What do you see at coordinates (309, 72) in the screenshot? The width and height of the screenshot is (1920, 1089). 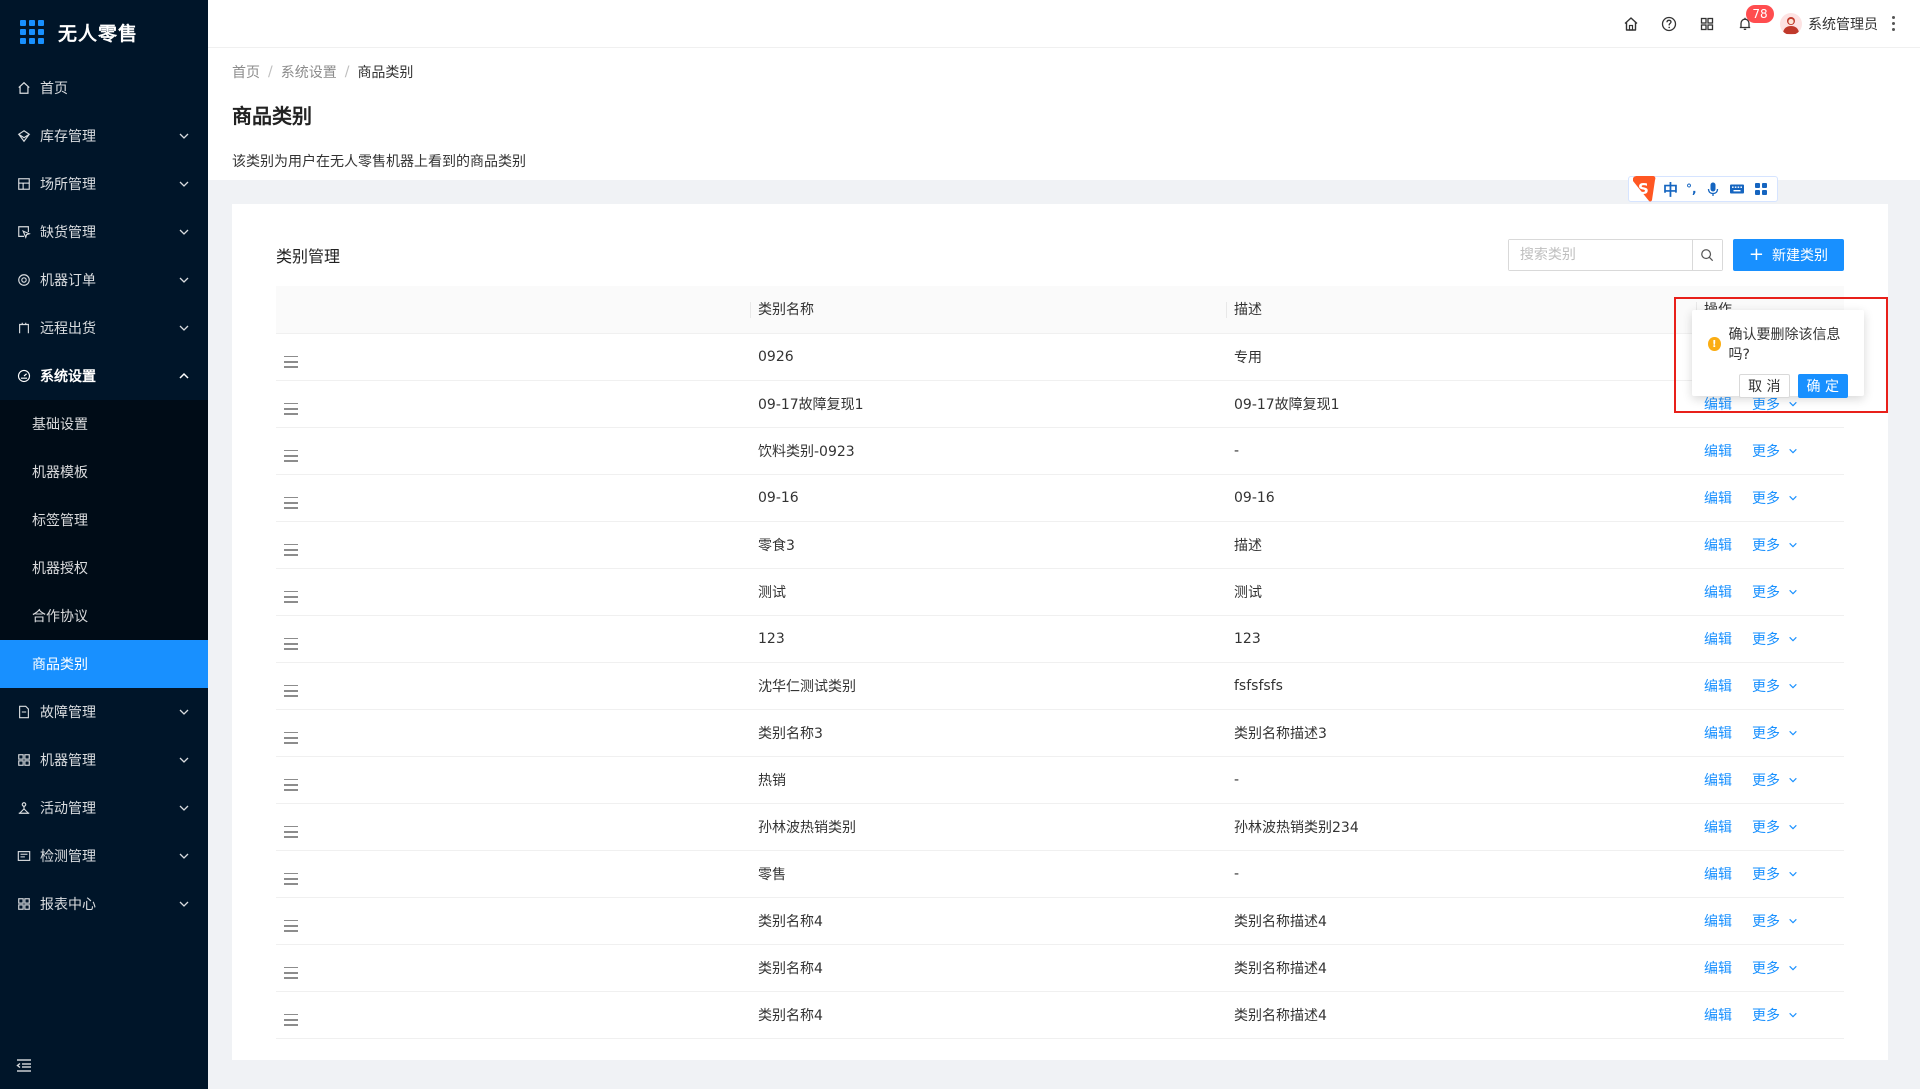 I see `breadcrumb-settings: 系统设置` at bounding box center [309, 72].